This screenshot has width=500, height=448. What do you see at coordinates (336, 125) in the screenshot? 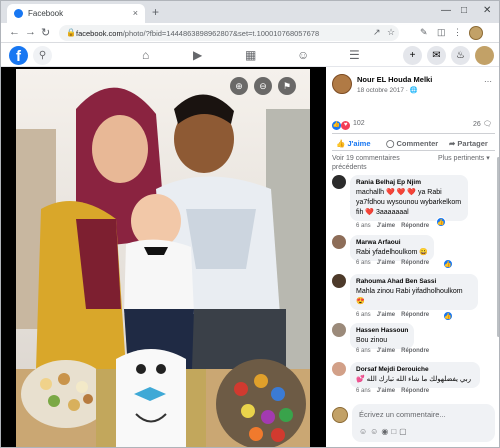
I see `like-reaction-icon: 👍` at bounding box center [336, 125].